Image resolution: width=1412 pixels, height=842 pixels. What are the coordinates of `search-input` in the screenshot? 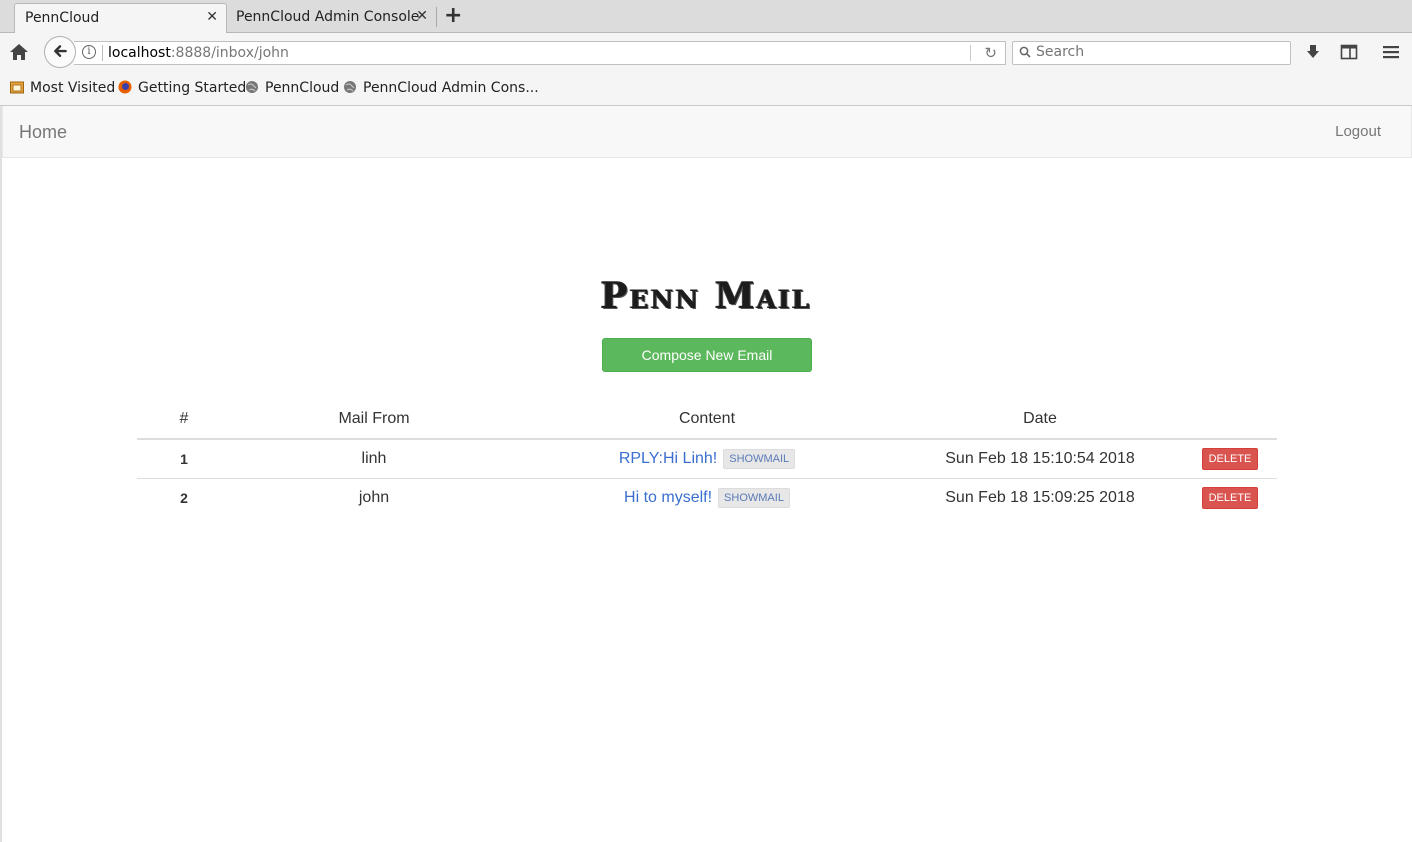 It's located at (1156, 52).